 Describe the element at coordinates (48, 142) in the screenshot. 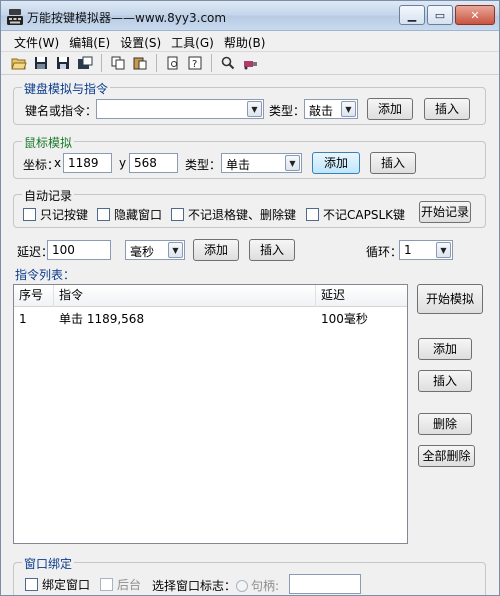

I see `mouse-group-title: 鼠标模拟` at that location.